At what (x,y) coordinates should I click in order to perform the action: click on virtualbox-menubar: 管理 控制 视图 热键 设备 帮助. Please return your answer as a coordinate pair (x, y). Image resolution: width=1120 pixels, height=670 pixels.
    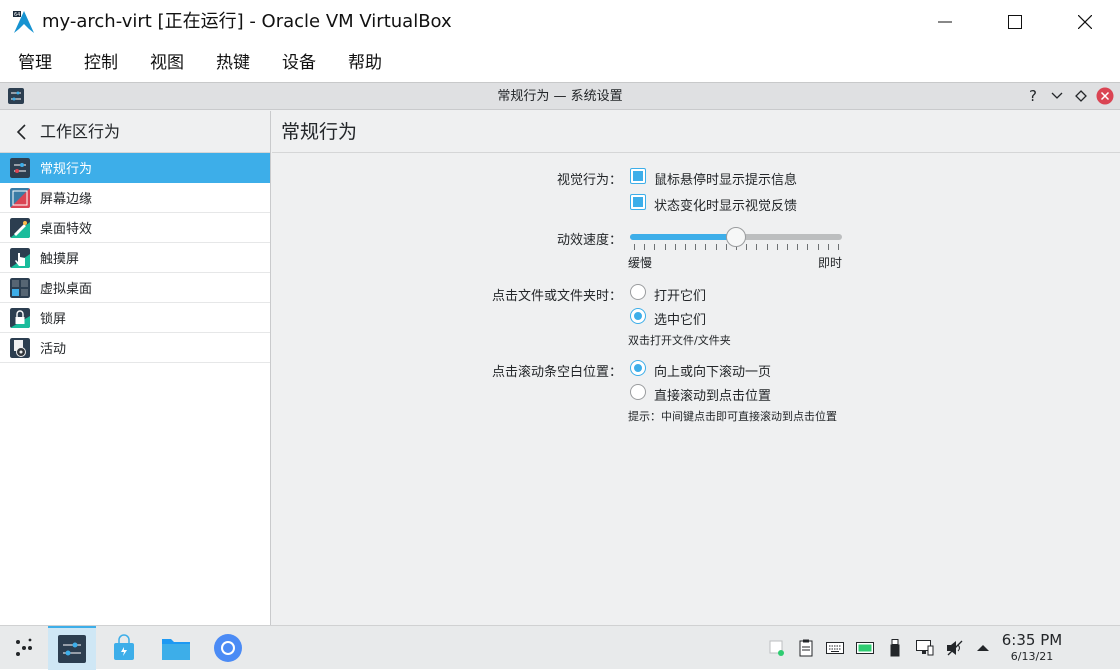
    Looking at the image, I should click on (560, 63).